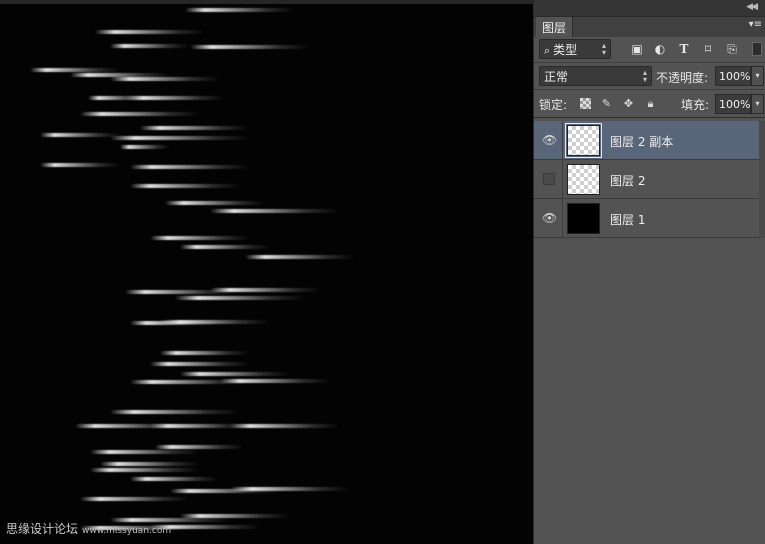 This screenshot has width=765, height=544. What do you see at coordinates (553, 105) in the screenshot?
I see `lock-label: 锁定:` at bounding box center [553, 105].